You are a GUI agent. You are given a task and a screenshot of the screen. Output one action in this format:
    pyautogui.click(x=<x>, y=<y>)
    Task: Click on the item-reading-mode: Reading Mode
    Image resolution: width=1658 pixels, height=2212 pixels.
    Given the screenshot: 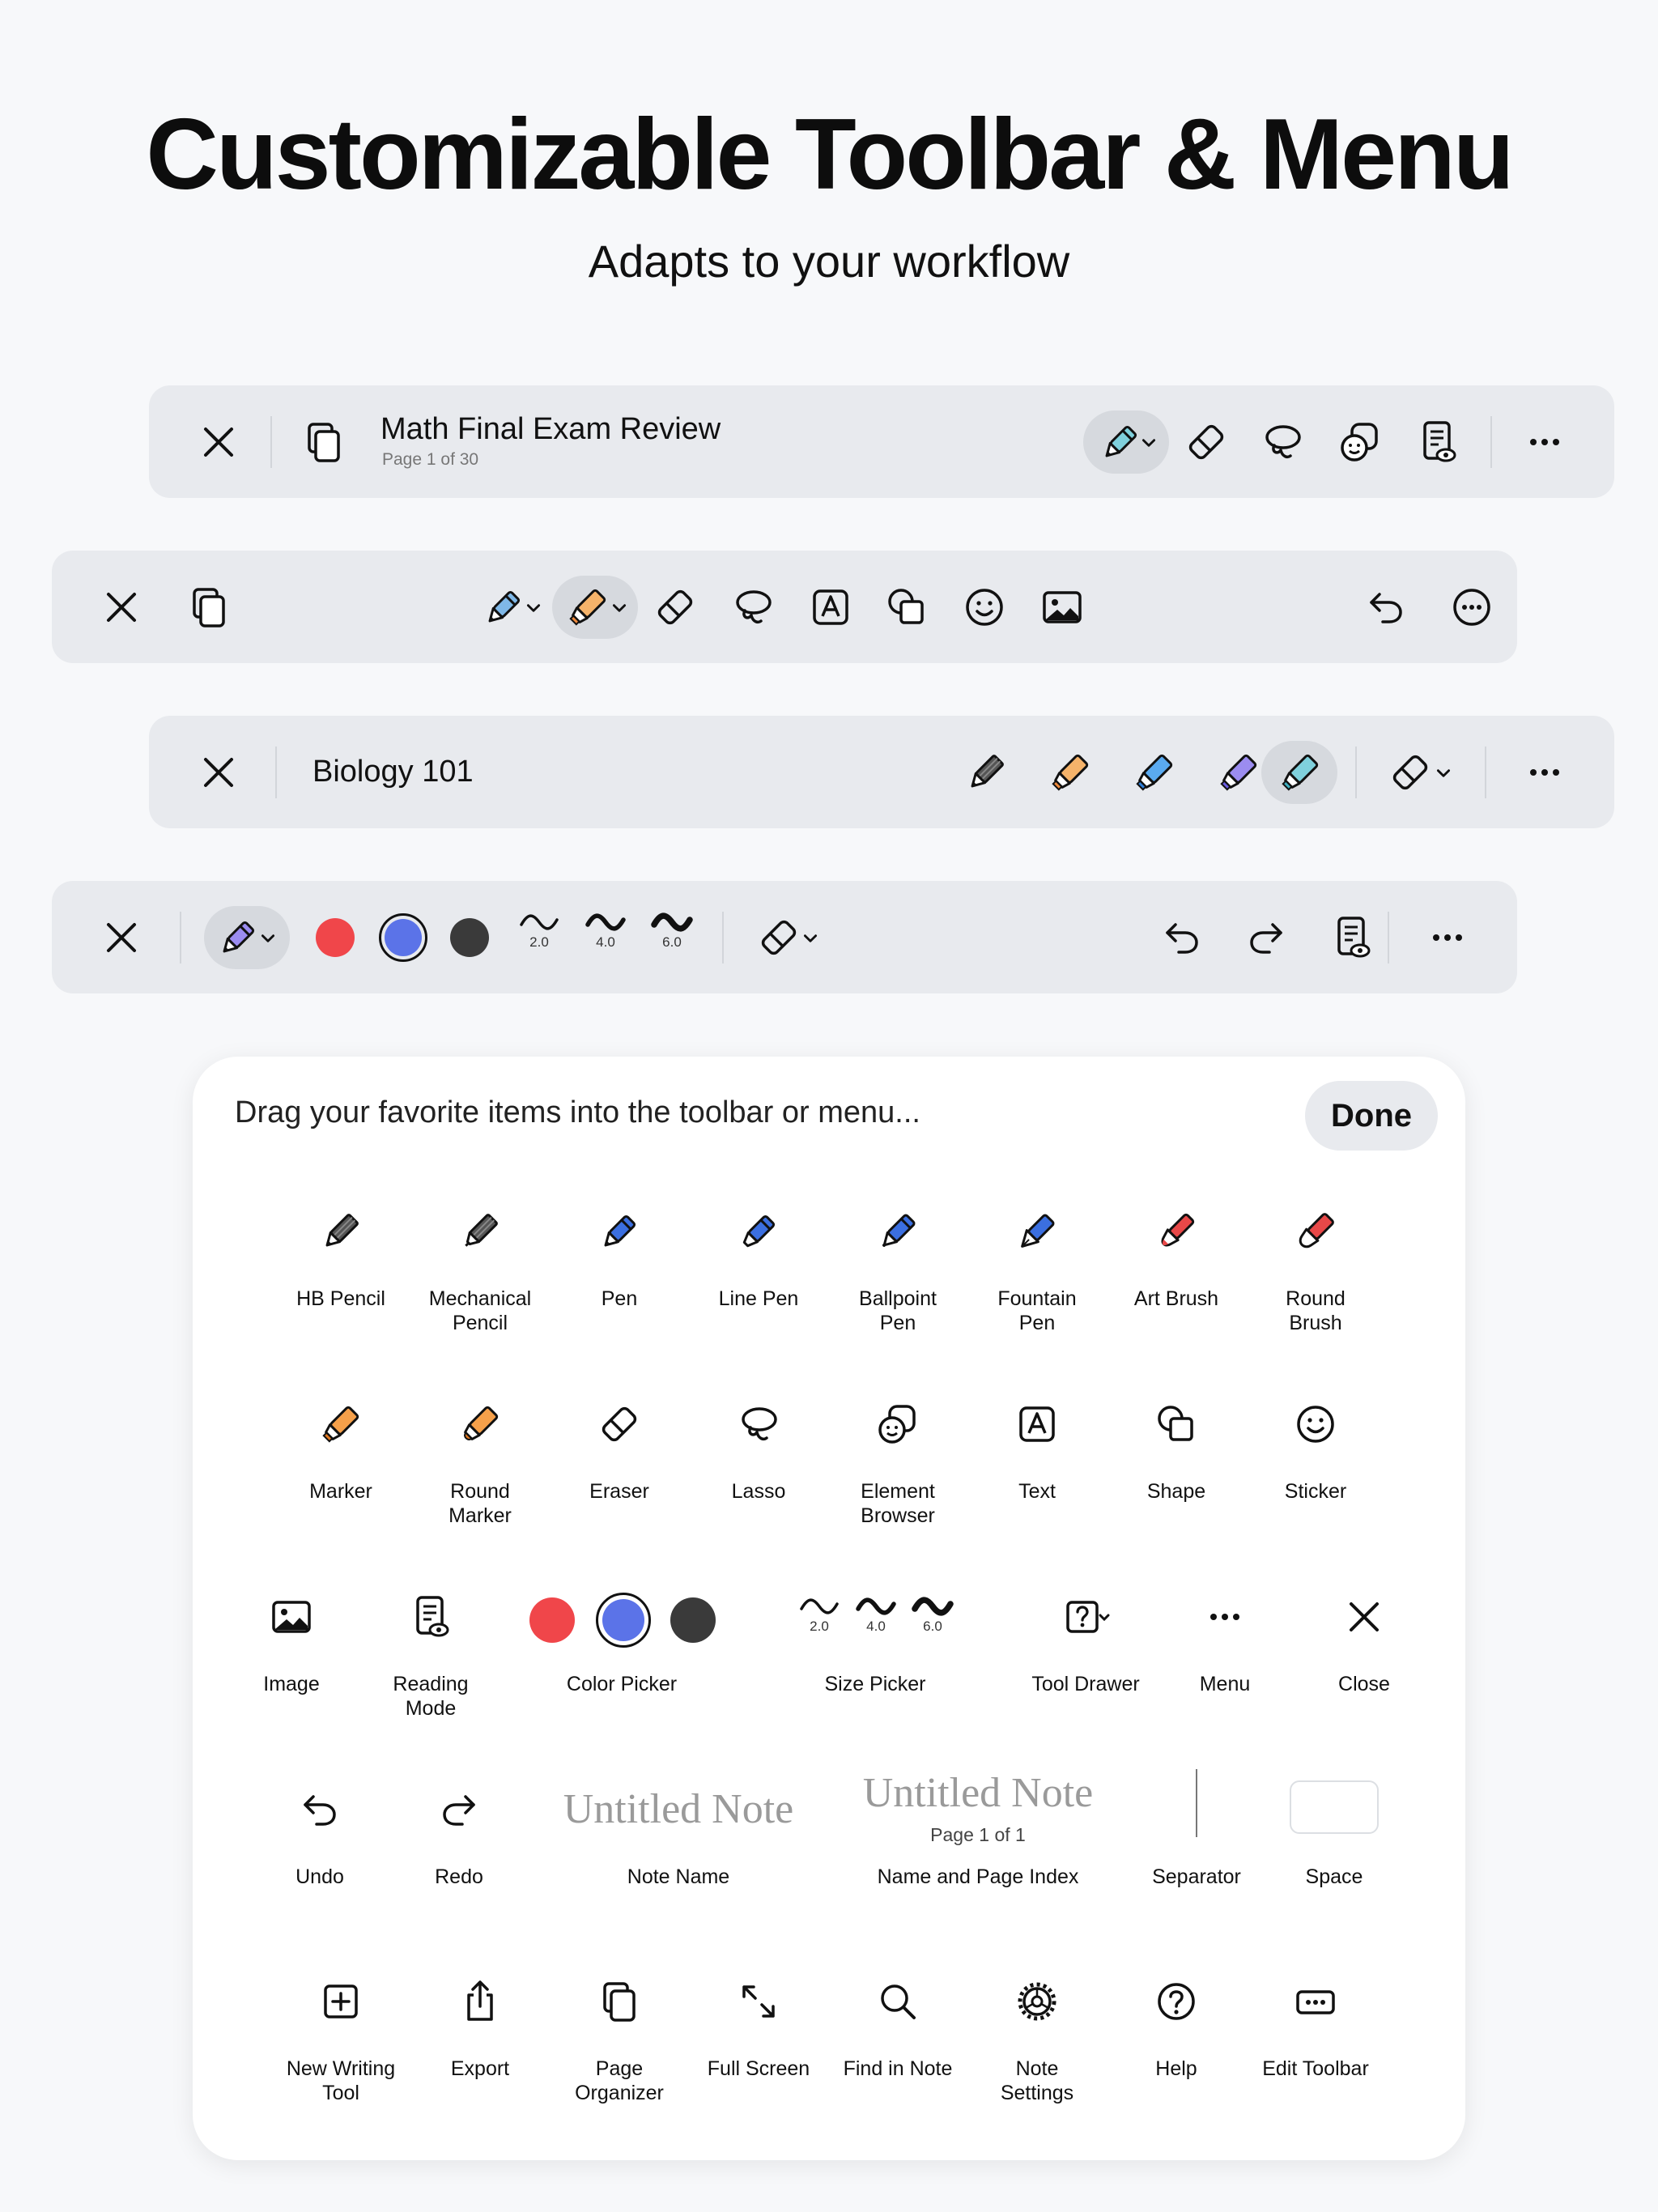 What is the action you would take?
    pyautogui.click(x=431, y=1657)
    